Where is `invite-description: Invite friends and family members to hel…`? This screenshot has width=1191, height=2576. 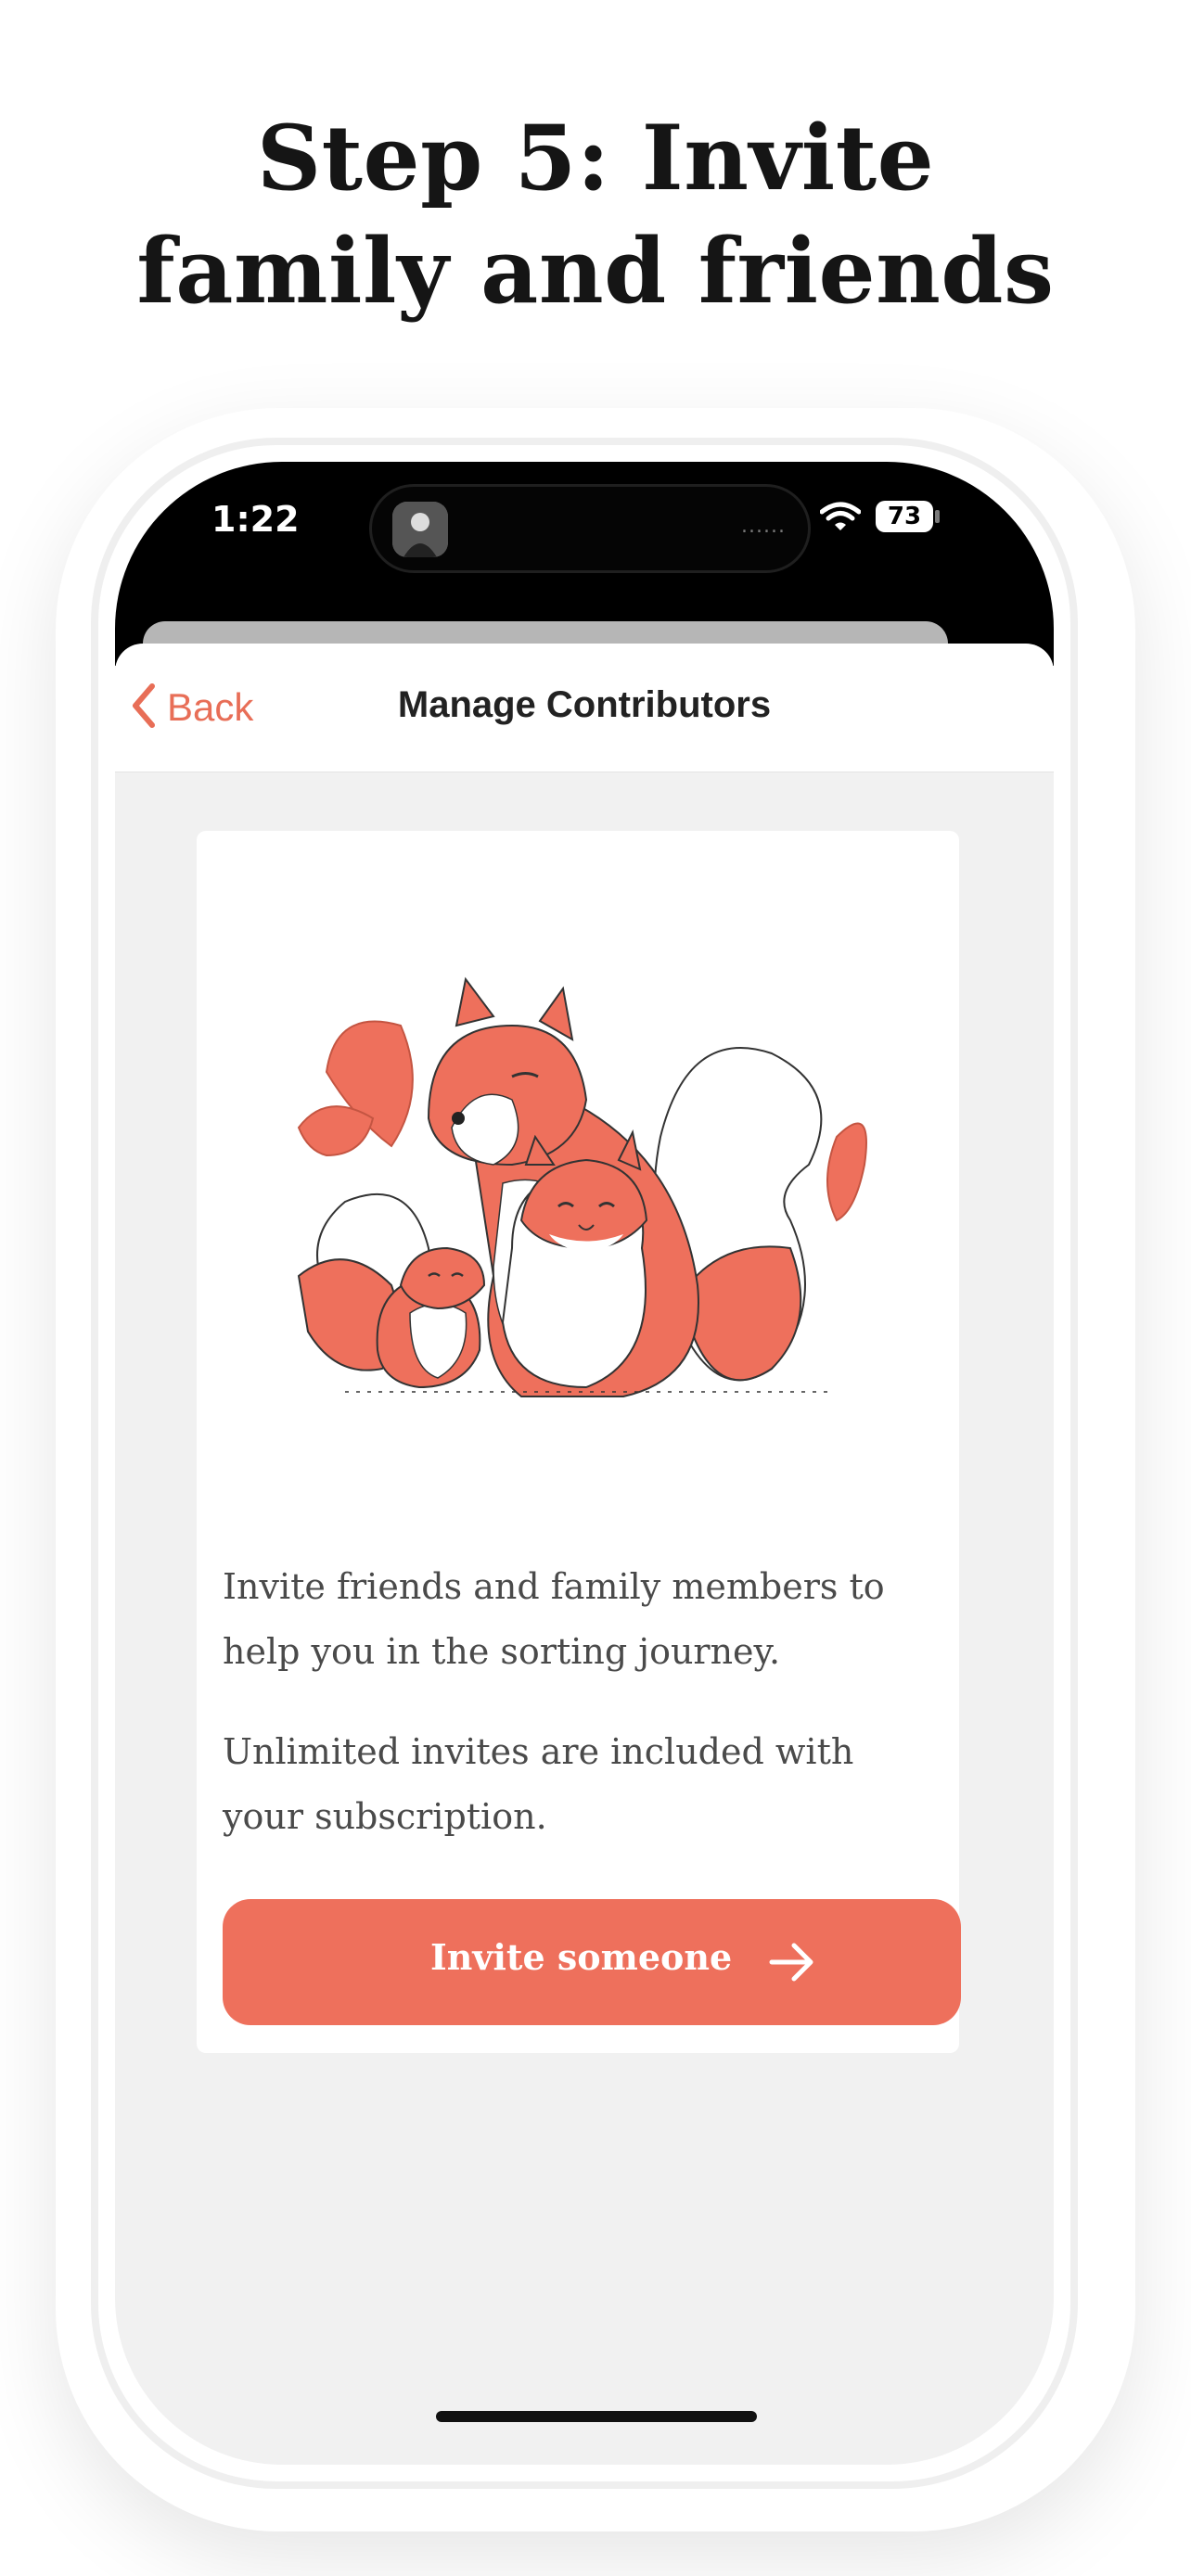 invite-description: Invite friends and family members to hel… is located at coordinates (554, 1619).